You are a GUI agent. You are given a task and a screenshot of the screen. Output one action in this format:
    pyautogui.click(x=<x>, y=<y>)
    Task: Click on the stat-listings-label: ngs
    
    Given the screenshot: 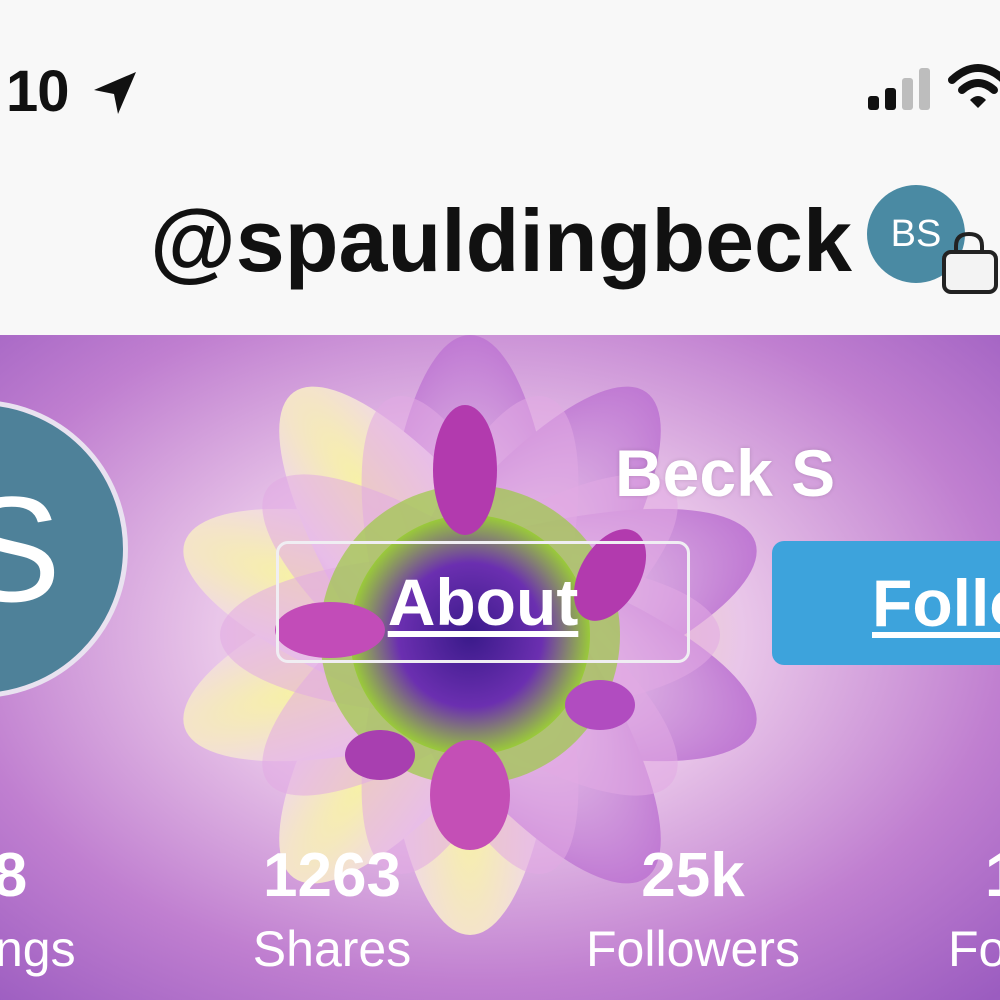 What is the action you would take?
    pyautogui.click(x=38, y=949)
    